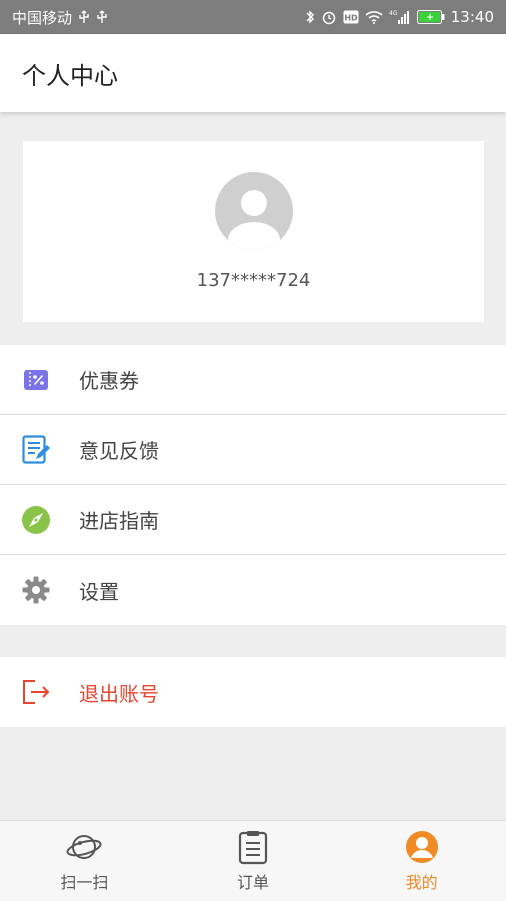  Describe the element at coordinates (119, 693) in the screenshot. I see `logout-label: 退出账号` at that location.